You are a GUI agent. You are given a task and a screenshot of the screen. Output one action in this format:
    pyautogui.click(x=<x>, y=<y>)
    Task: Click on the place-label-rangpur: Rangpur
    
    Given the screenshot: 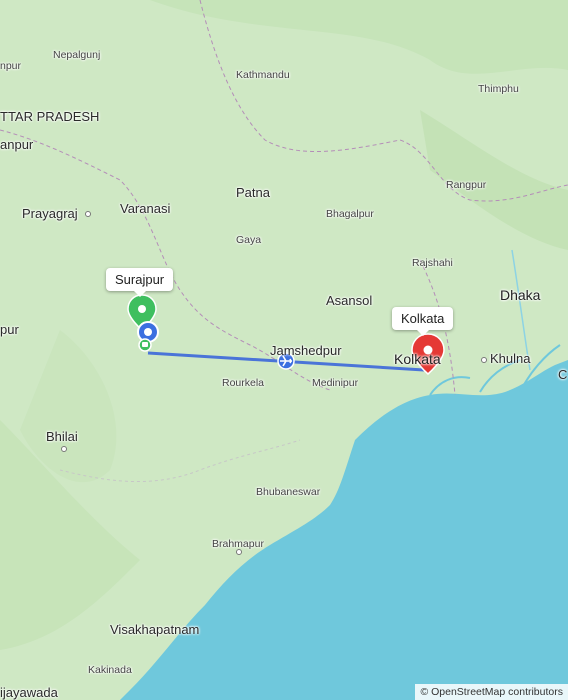 What is the action you would take?
    pyautogui.click(x=466, y=185)
    